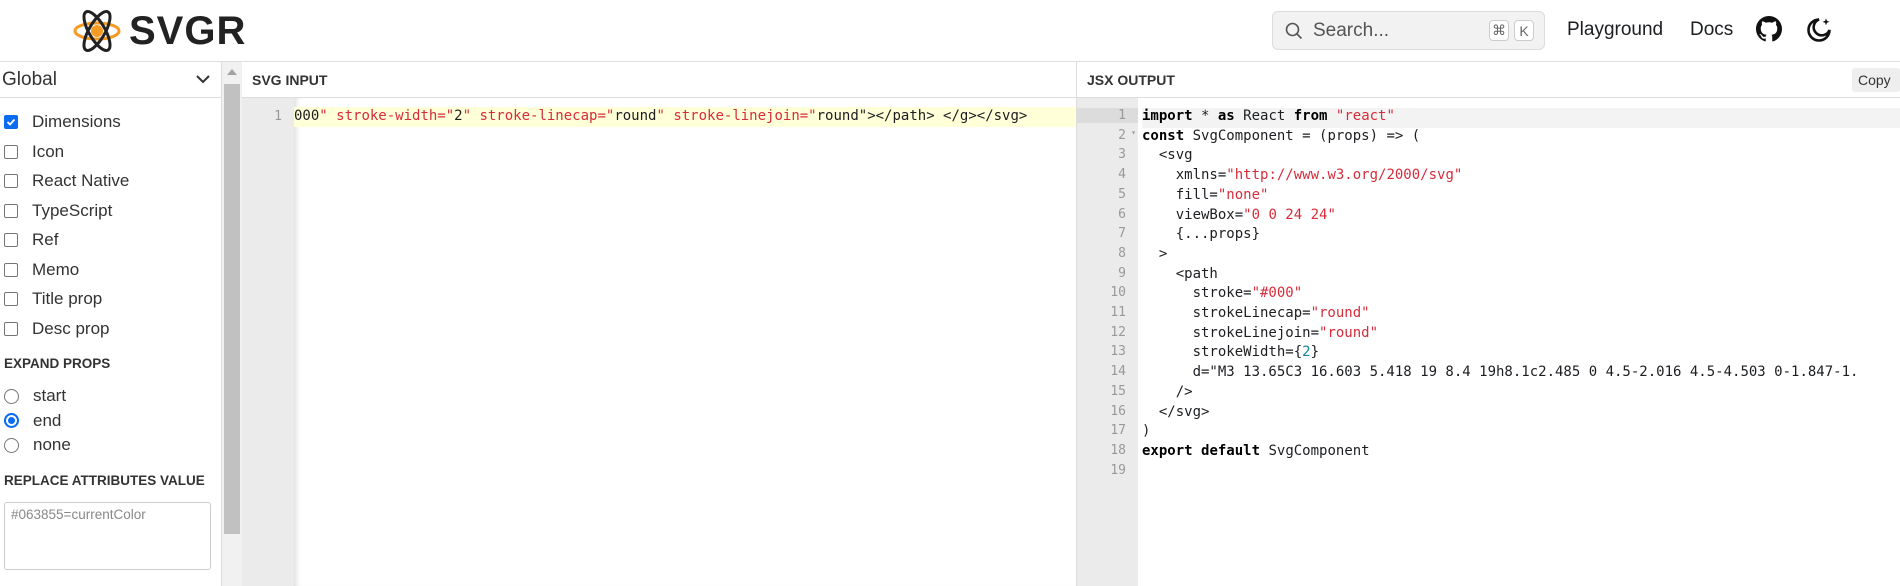  I want to click on code-line: xmlns="http://www.w3.org/2000/svg", so click(1302, 175).